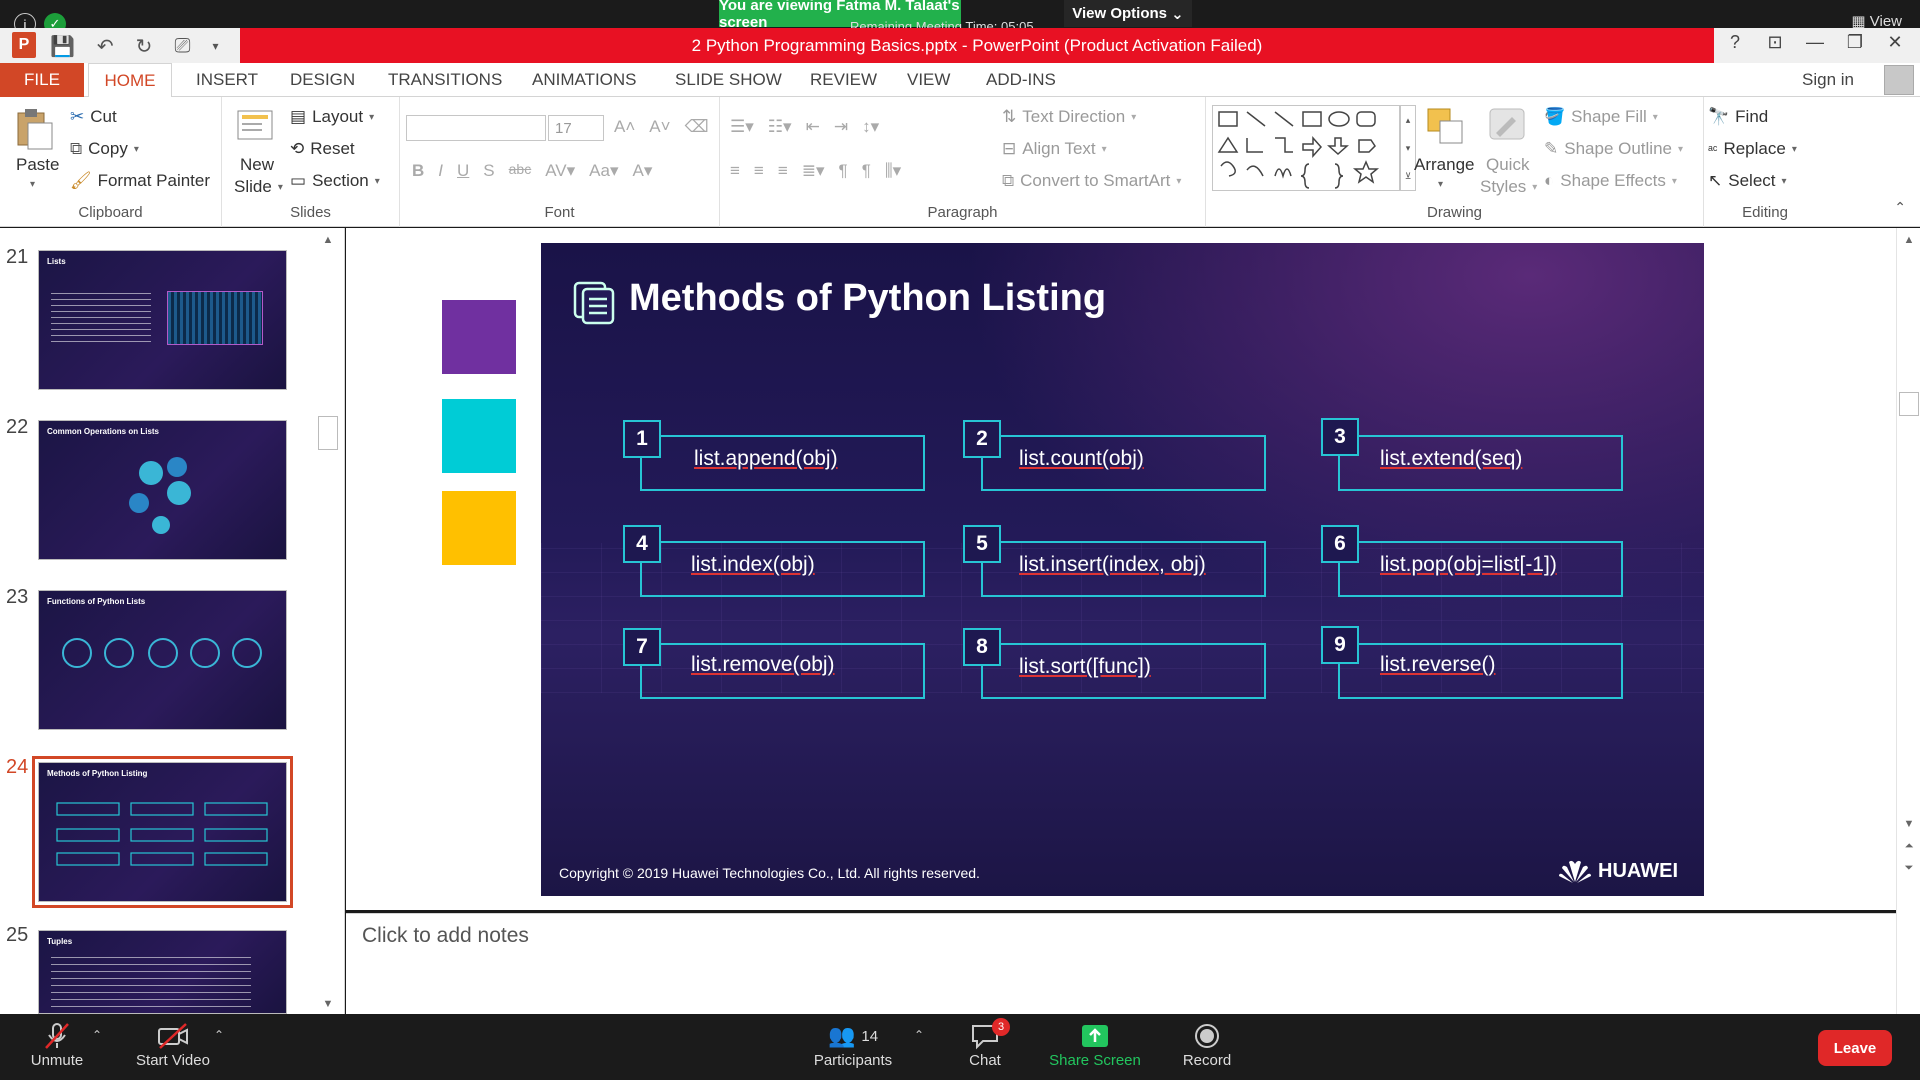  What do you see at coordinates (256, 129) in the screenshot?
I see `new-slide-icon` at bounding box center [256, 129].